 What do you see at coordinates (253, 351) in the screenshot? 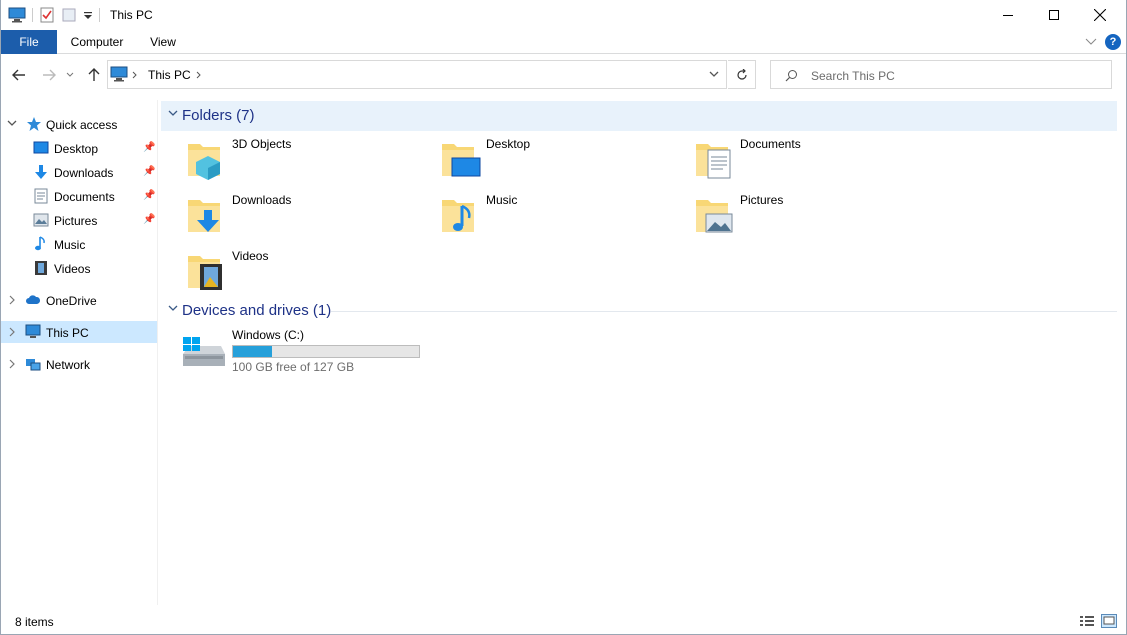
I see `drive-usage-fill` at bounding box center [253, 351].